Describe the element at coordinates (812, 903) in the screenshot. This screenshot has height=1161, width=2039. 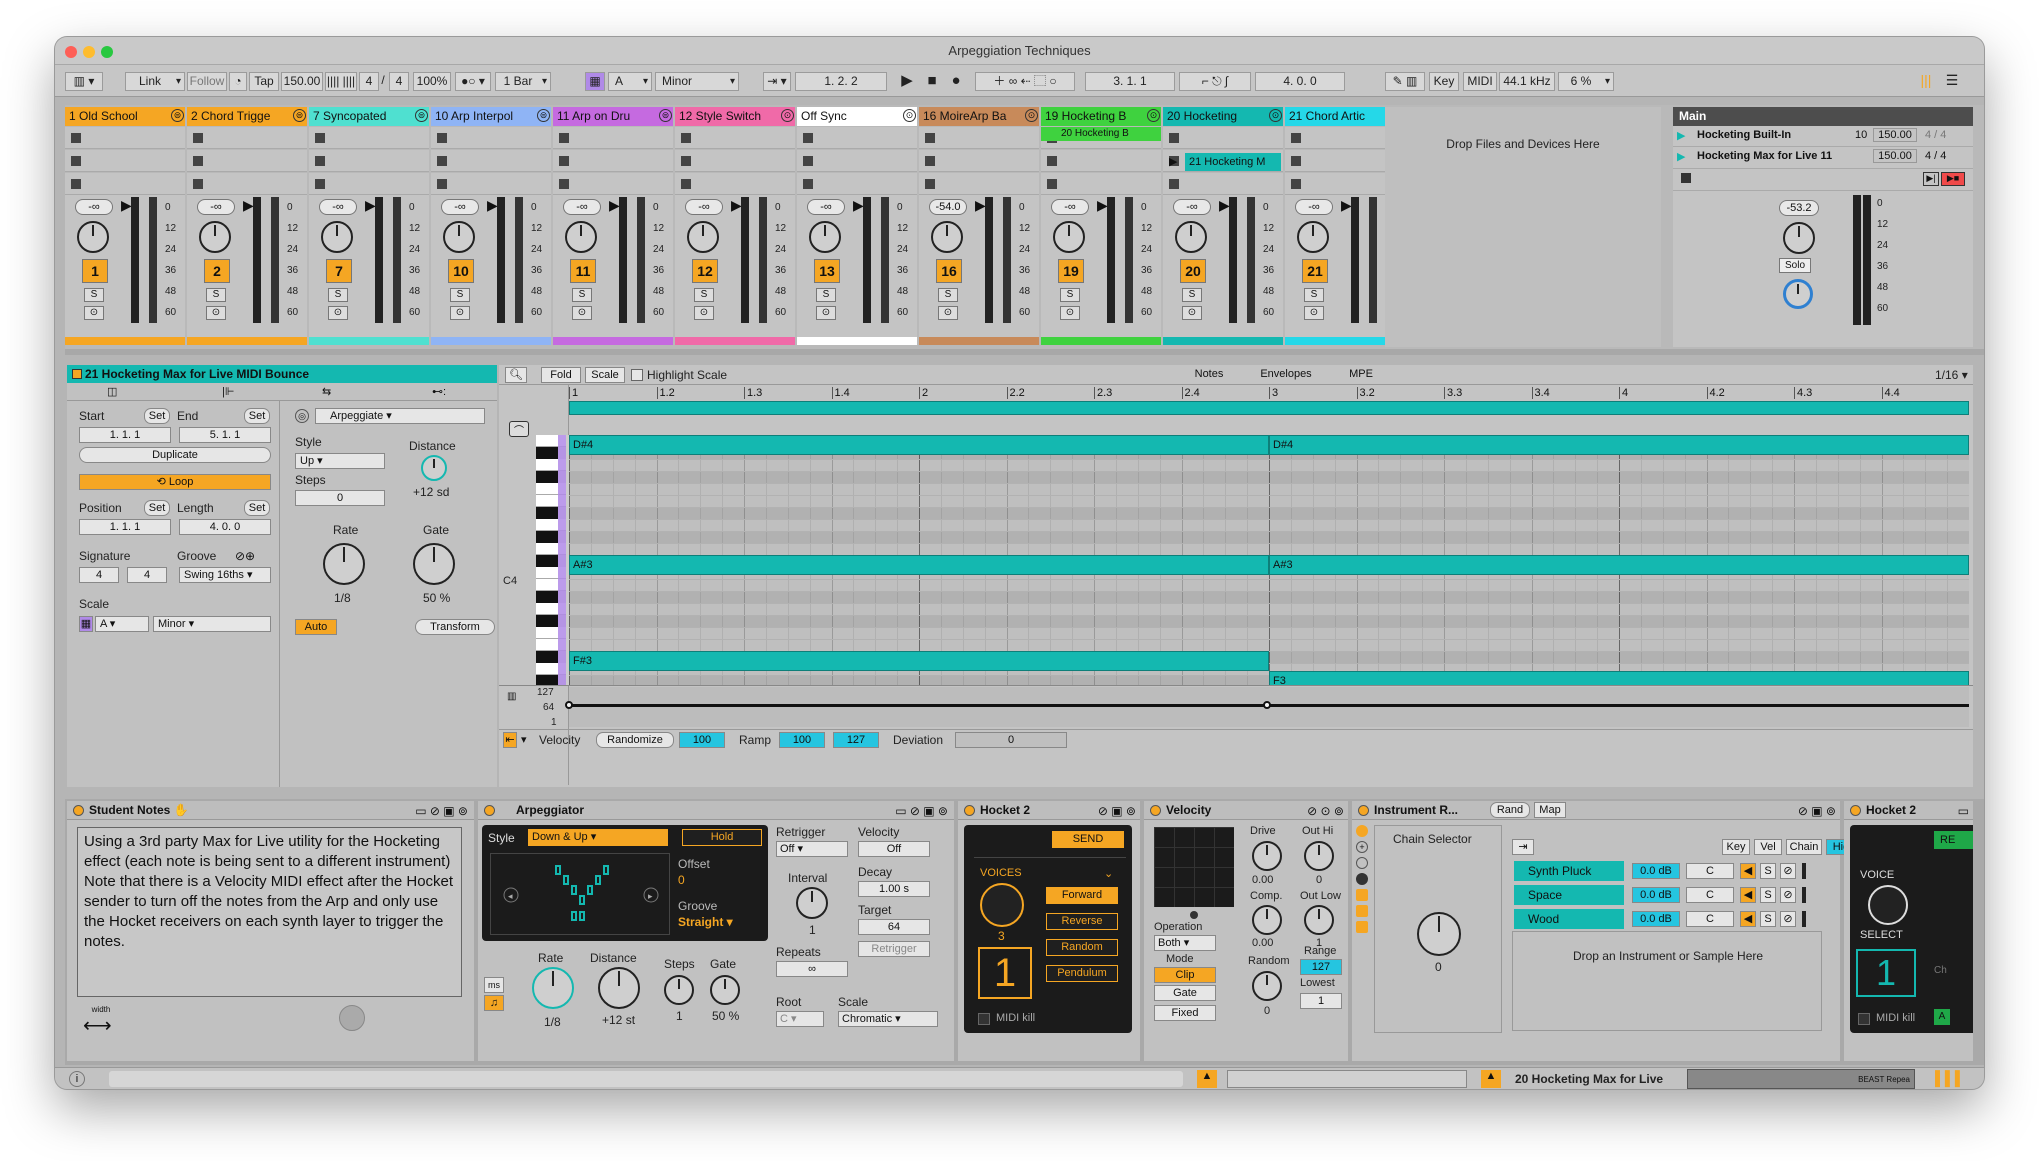
I see `interval-knob` at that location.